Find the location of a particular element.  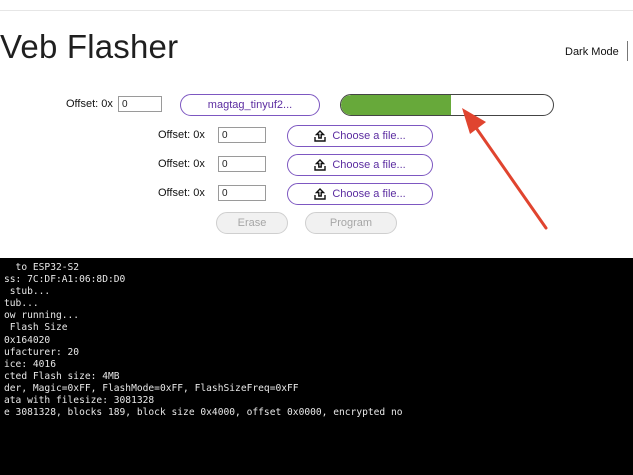

console-line: ice: 4016 is located at coordinates (30, 364).